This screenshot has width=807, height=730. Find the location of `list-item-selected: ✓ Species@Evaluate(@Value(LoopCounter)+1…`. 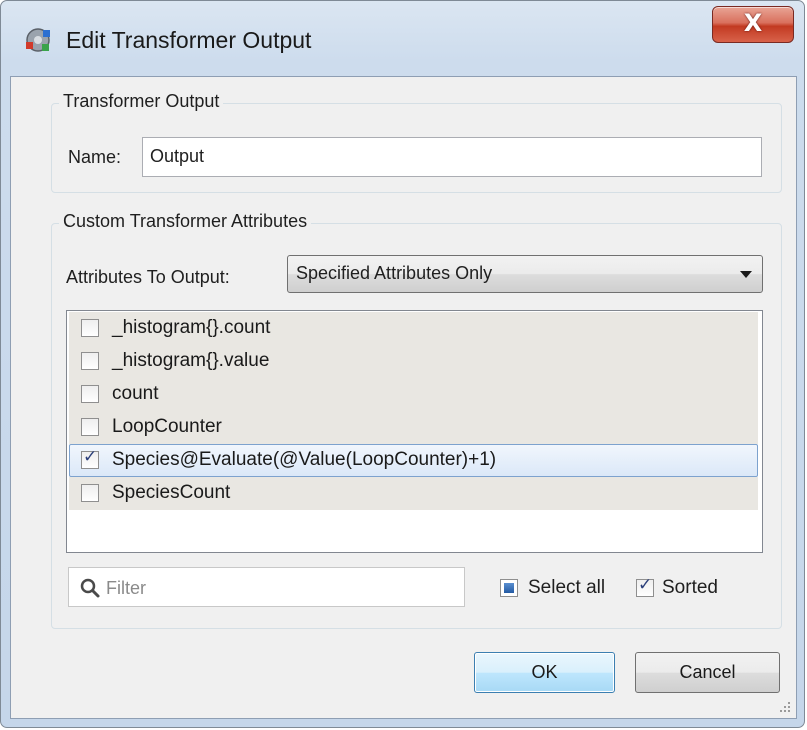

list-item-selected: ✓ Species@Evaluate(@Value(LoopCounter)+1… is located at coordinates (413, 460).